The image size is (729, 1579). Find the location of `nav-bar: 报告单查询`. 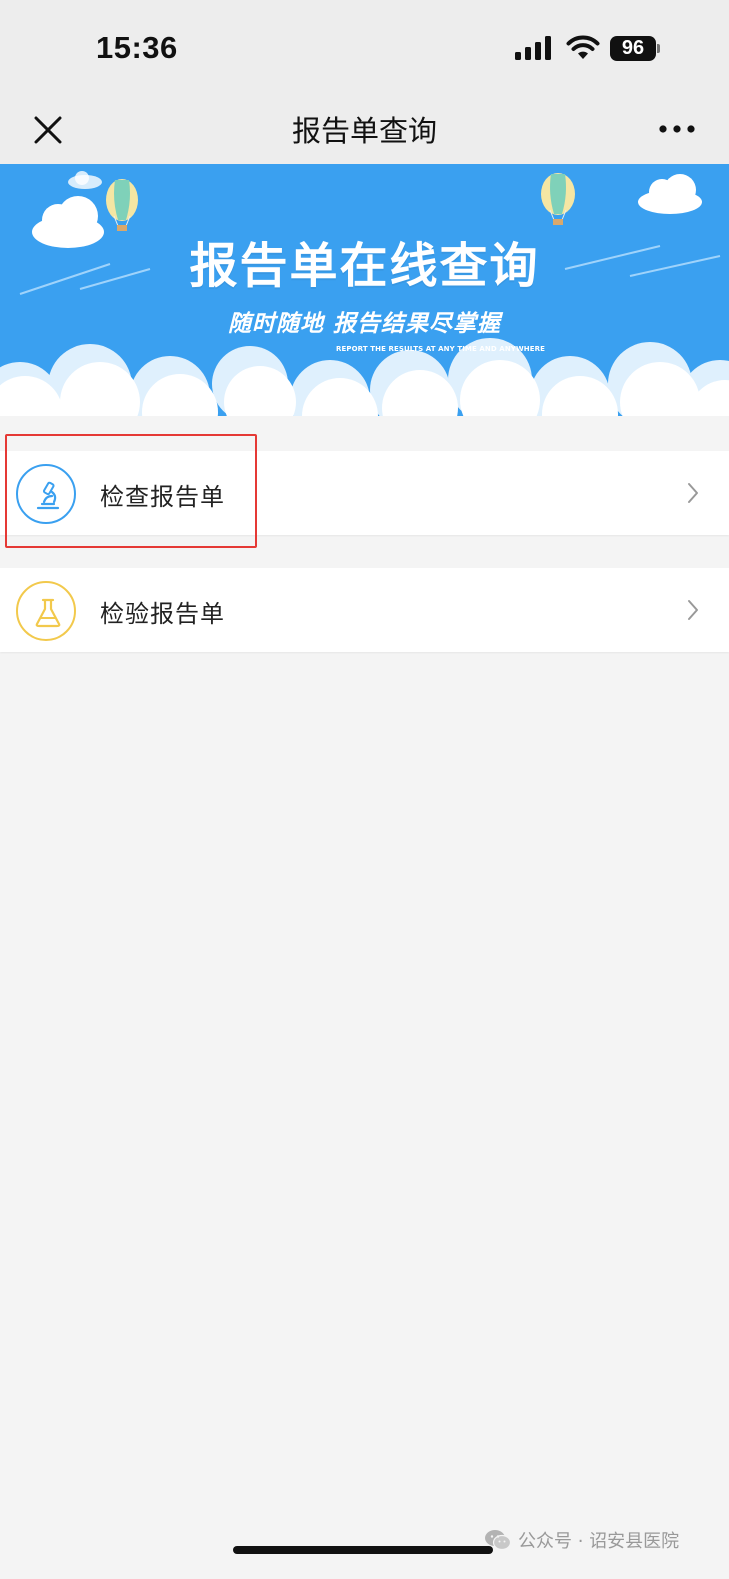

nav-bar: 报告单查询 is located at coordinates (364, 130).